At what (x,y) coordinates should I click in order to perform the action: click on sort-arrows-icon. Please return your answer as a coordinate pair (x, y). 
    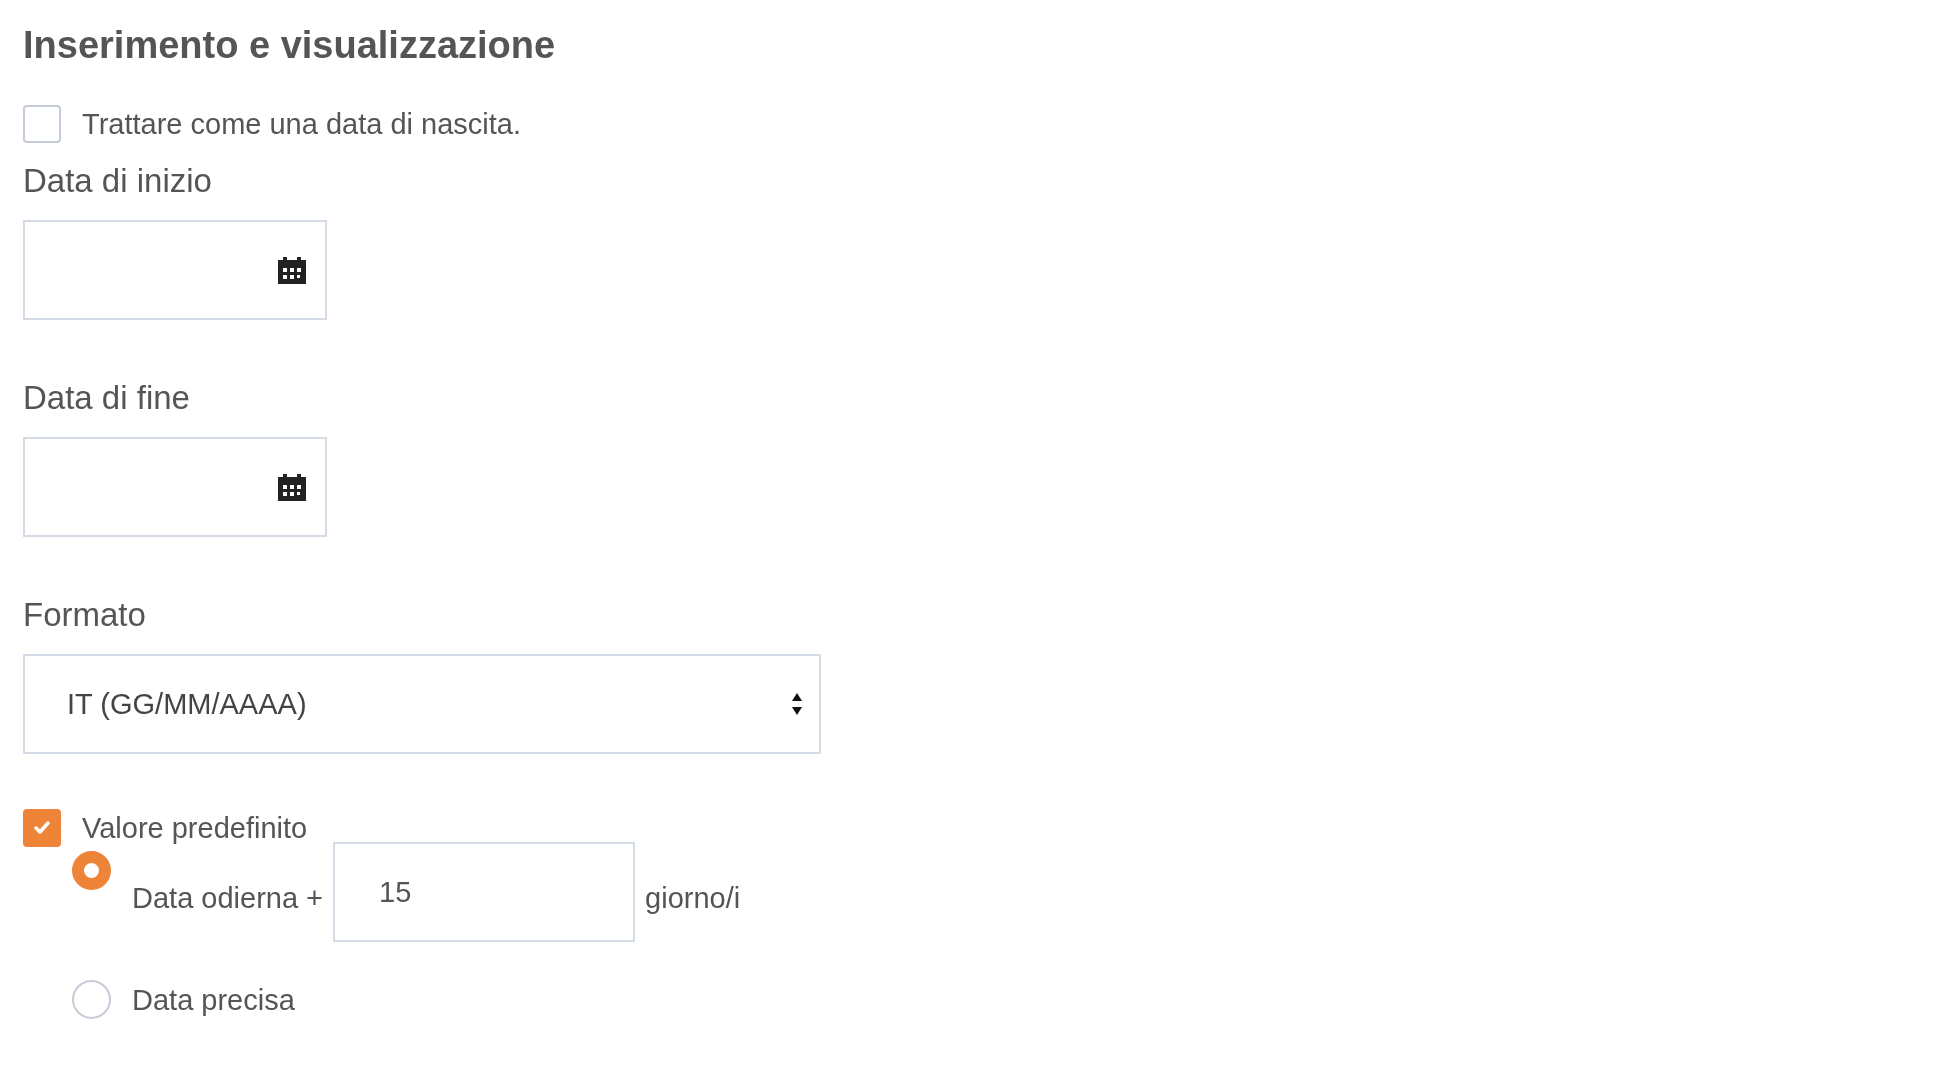
    Looking at the image, I should click on (797, 704).